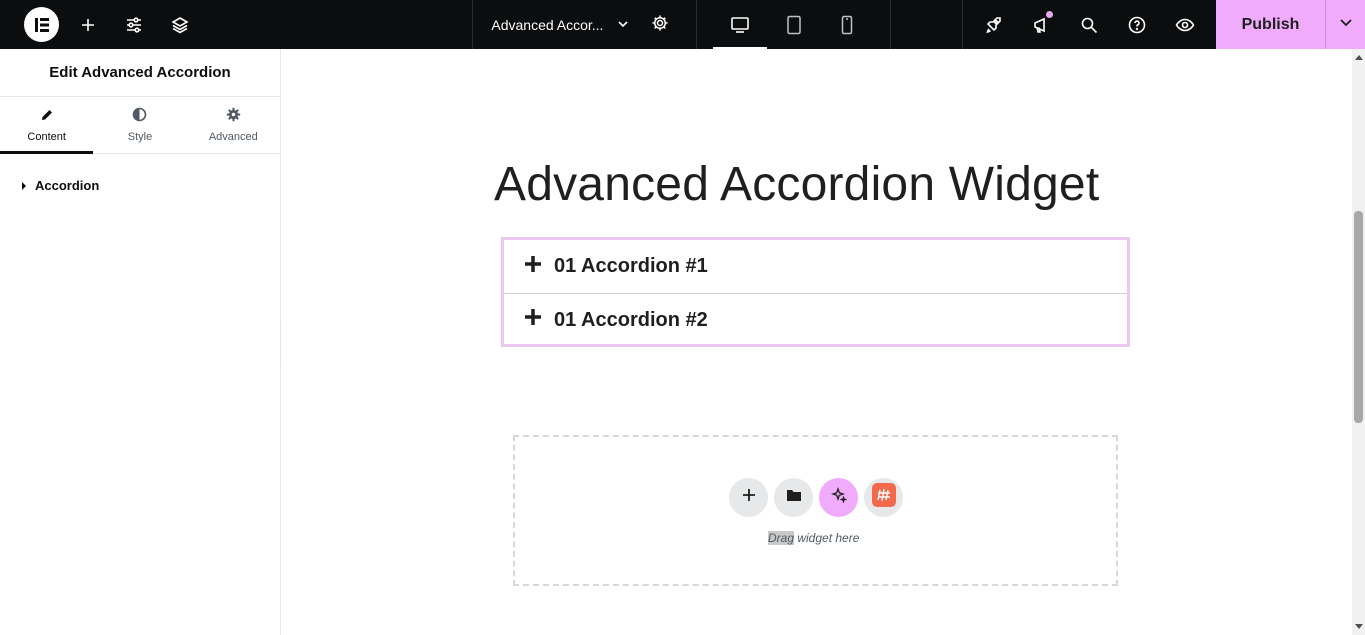  Describe the element at coordinates (47, 116) in the screenshot. I see `pencil-icon` at that location.